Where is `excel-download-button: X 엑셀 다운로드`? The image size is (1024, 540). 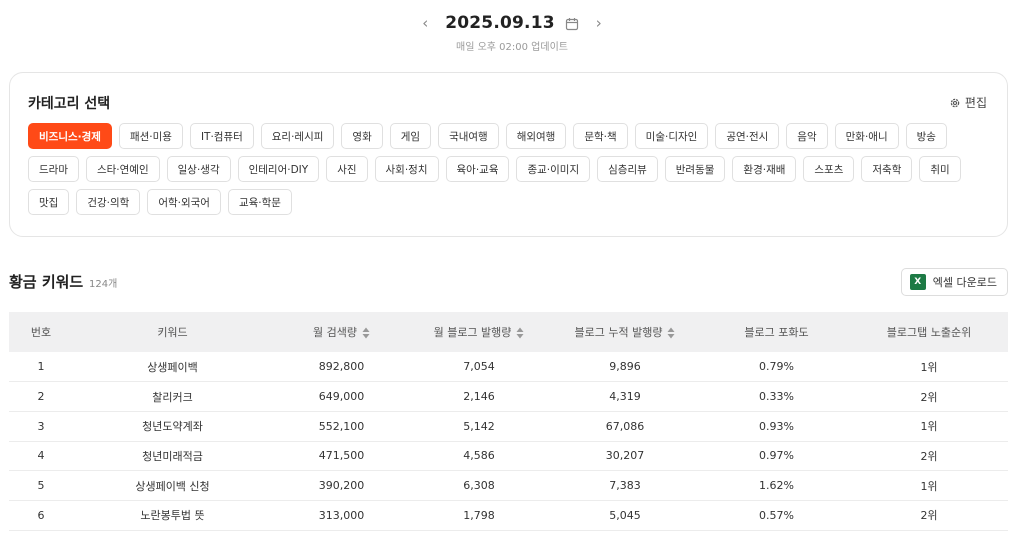 excel-download-button: X 엑셀 다운로드 is located at coordinates (954, 282).